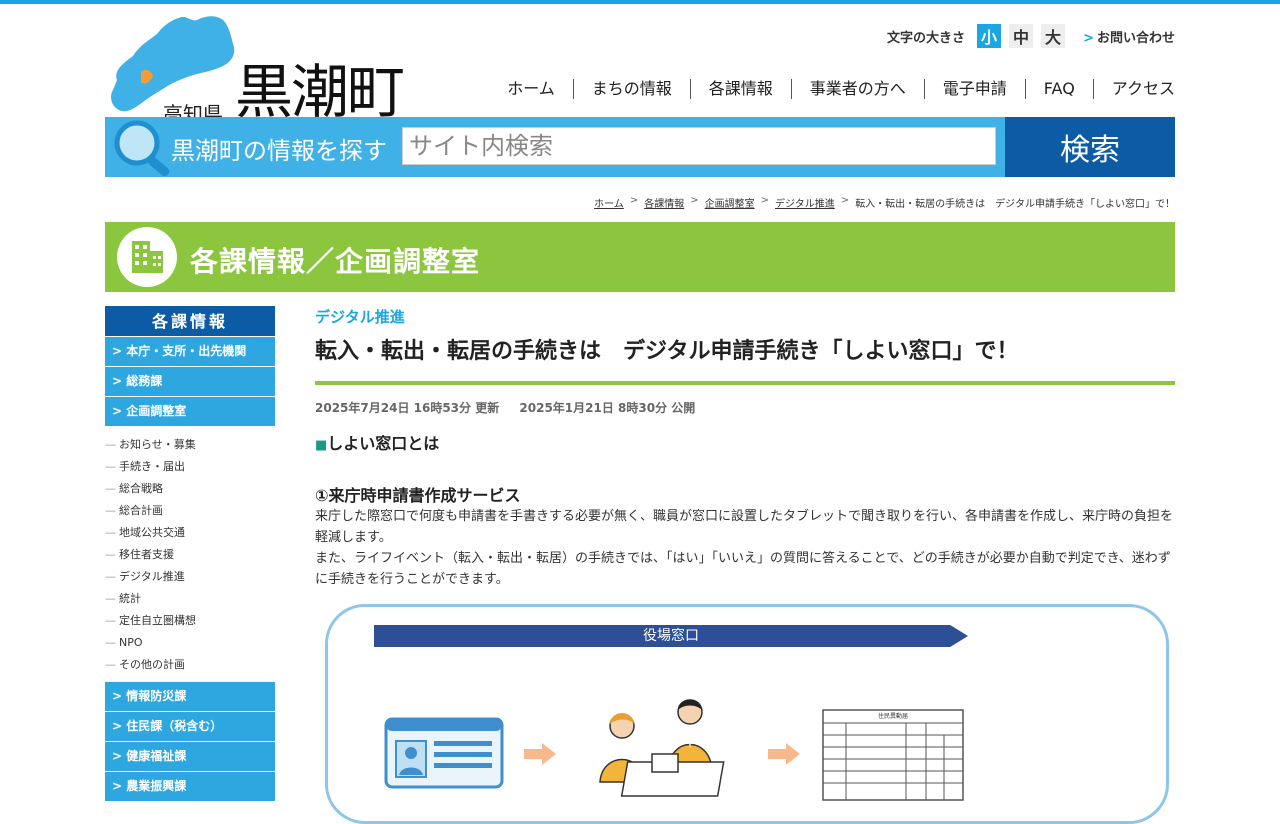 The width and height of the screenshot is (1280, 824). I want to click on sidebar-item-general-affairs: > 総務課, so click(190, 381).